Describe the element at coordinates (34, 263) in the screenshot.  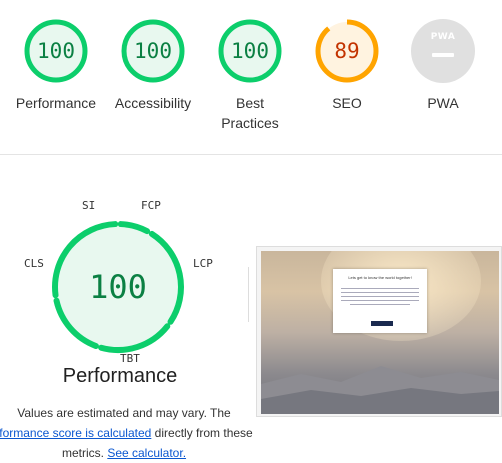
I see `metric-label-cls: CLS` at that location.